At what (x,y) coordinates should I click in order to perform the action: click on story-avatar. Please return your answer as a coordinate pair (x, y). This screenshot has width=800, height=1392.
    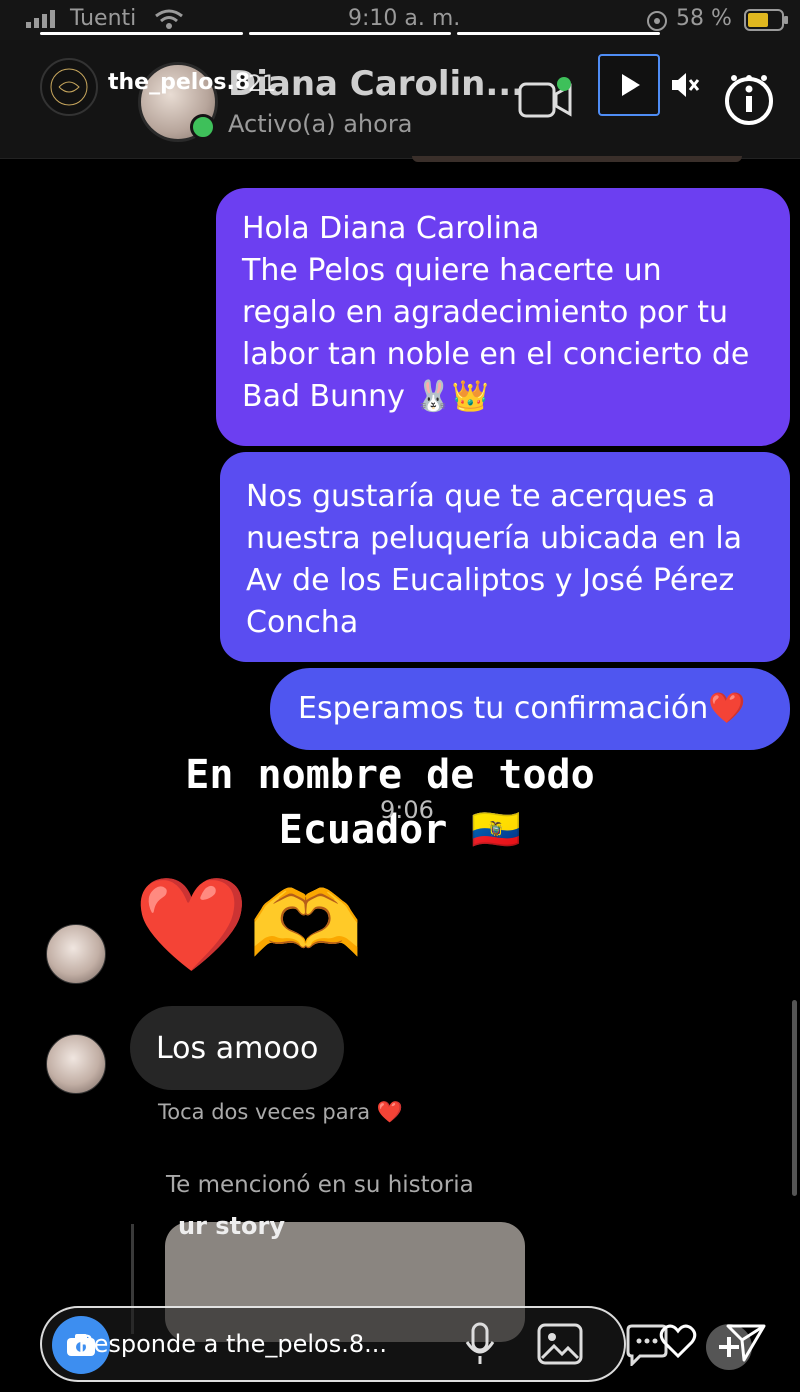
    Looking at the image, I should click on (69, 87).